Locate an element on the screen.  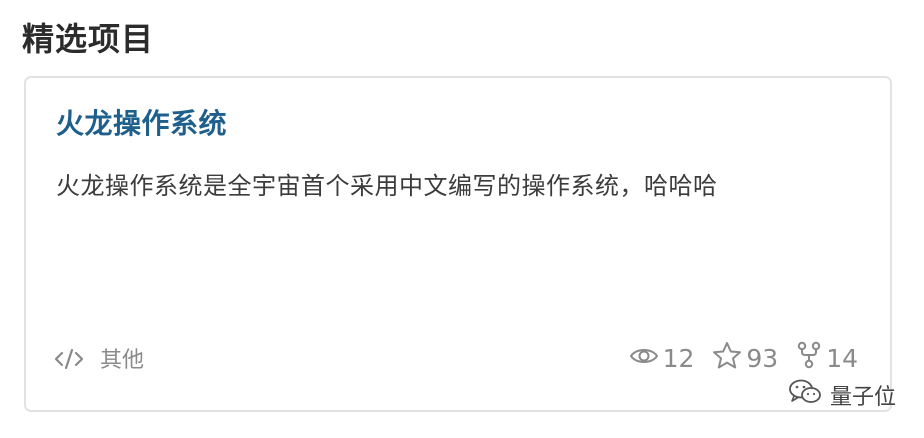
forks-stat: 14 is located at coordinates (827, 358).